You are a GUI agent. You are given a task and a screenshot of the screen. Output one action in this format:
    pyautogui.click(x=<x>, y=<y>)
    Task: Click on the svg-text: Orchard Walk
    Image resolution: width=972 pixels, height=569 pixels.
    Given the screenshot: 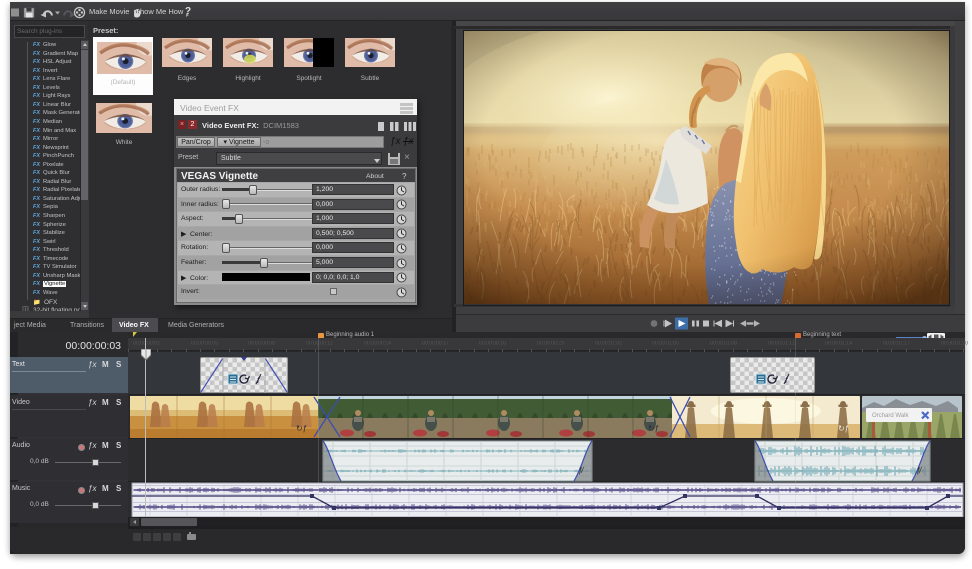 What is the action you would take?
    pyautogui.click(x=890, y=416)
    